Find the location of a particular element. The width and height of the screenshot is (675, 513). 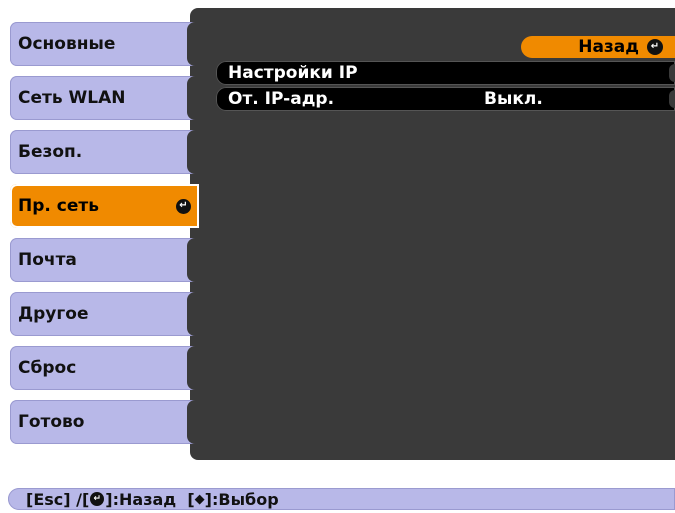

sidebar-item-security: Безоп. is located at coordinates (104, 152).